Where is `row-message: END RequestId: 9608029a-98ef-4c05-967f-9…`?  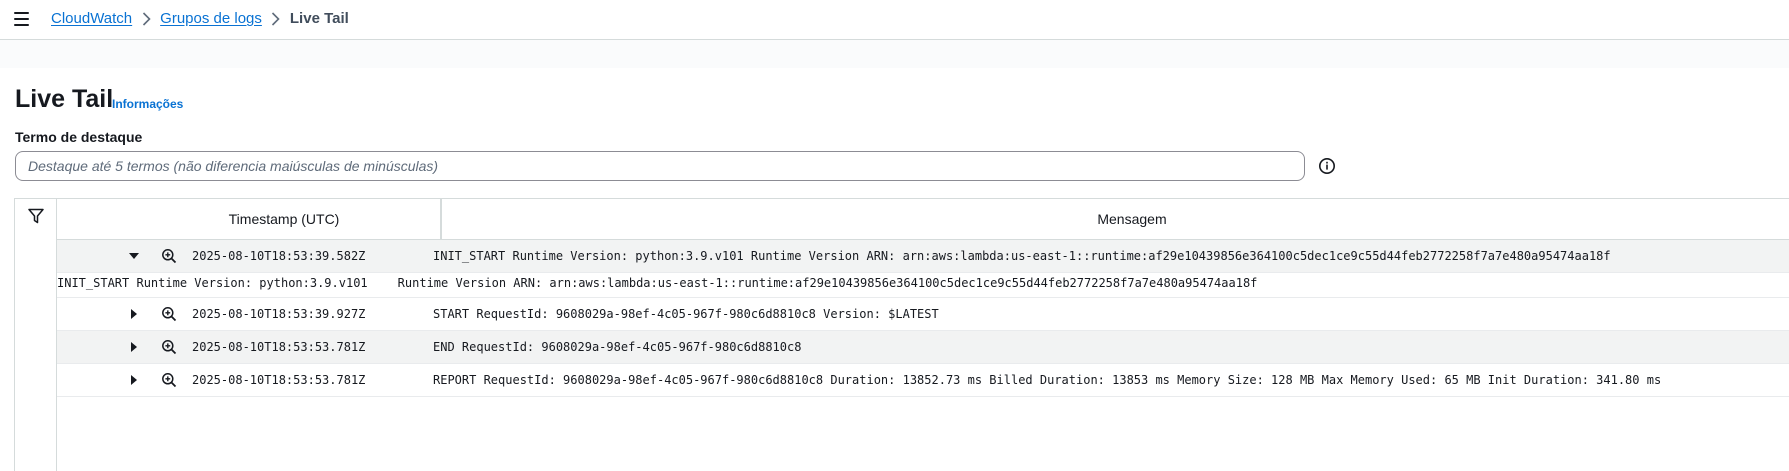
row-message: END RequestId: 9608029a-98ef-4c05-967f-9… is located at coordinates (617, 347).